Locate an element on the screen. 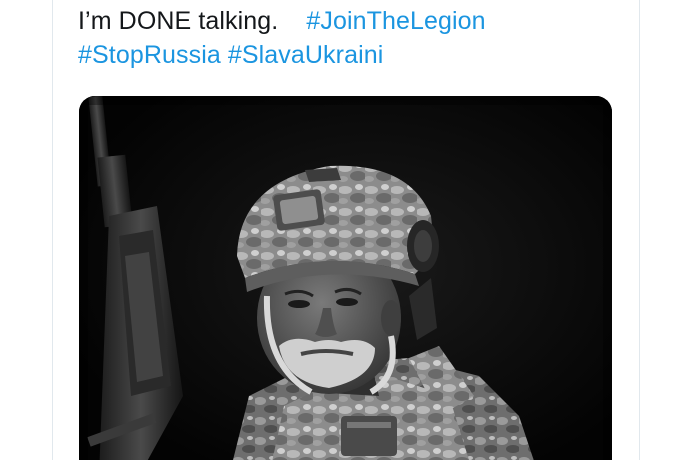  hashtag-join-the-legion: #JoinTheLegion is located at coordinates (395, 21).